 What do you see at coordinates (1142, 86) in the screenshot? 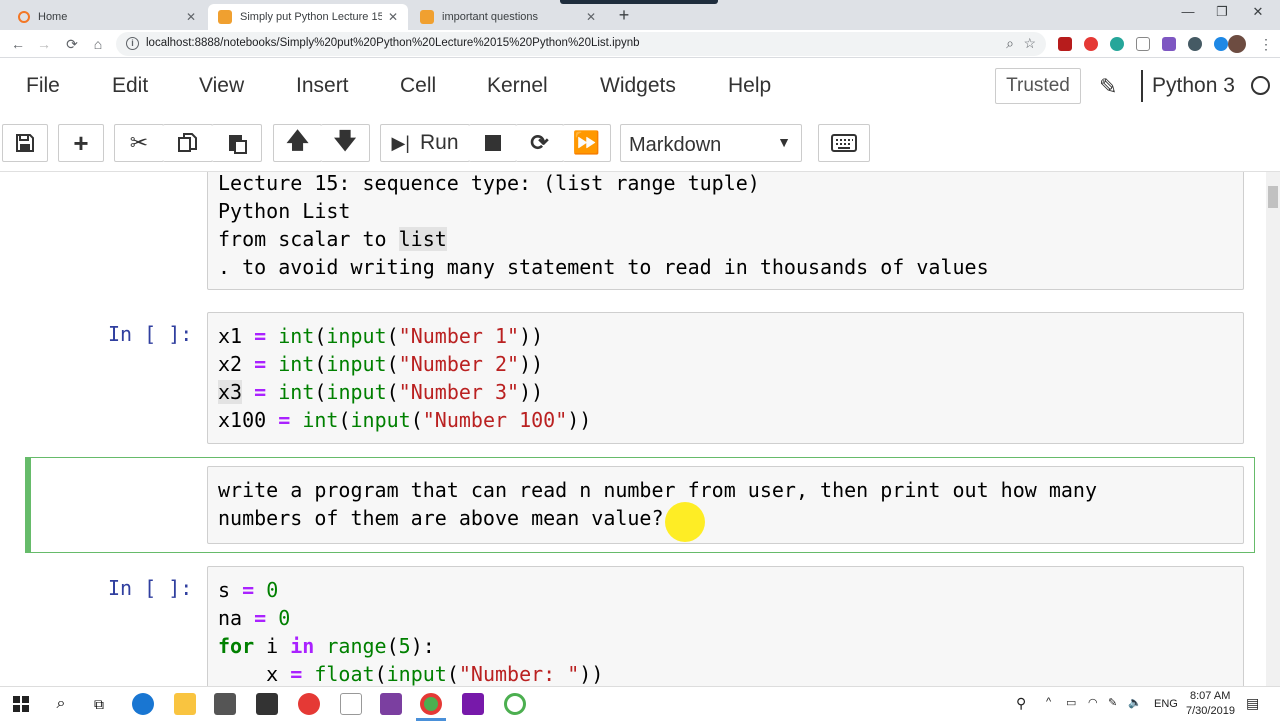
I see `kernel-divider` at bounding box center [1142, 86].